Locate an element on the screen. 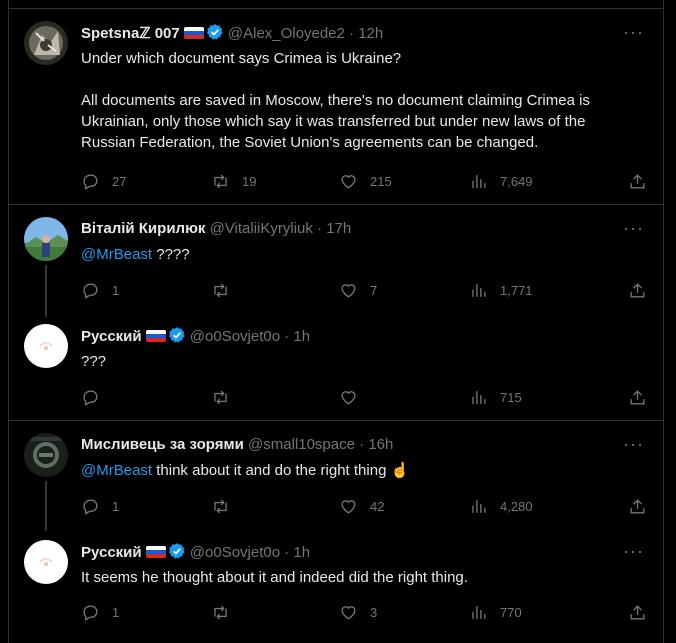 The image size is (676, 643). like-button: 7 is located at coordinates (358, 290).